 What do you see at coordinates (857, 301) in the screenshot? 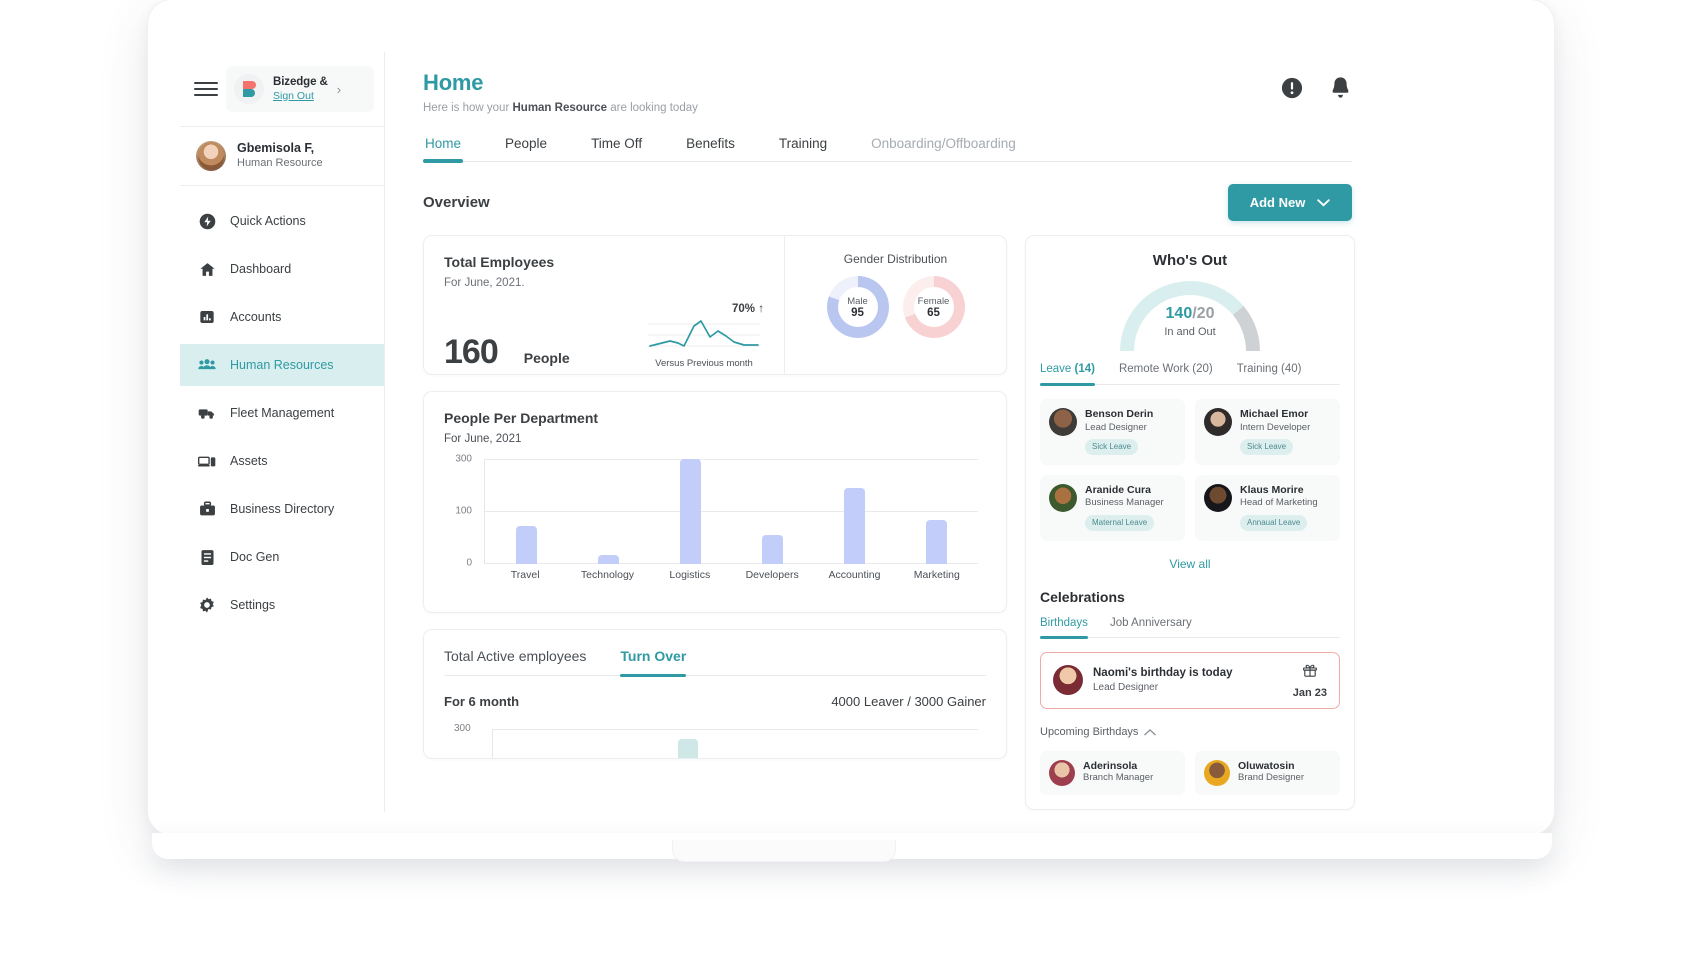
I see `male-label: Male` at bounding box center [857, 301].